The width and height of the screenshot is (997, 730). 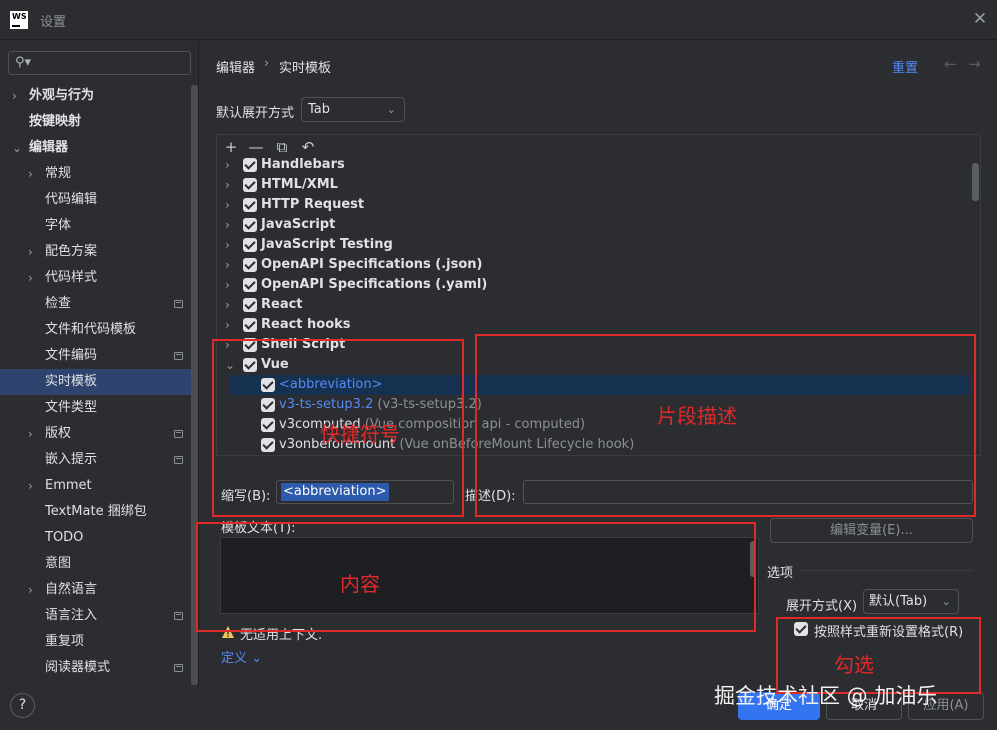 What do you see at coordinates (597, 225) in the screenshot?
I see `template-group-row: › JavaScript` at bounding box center [597, 225].